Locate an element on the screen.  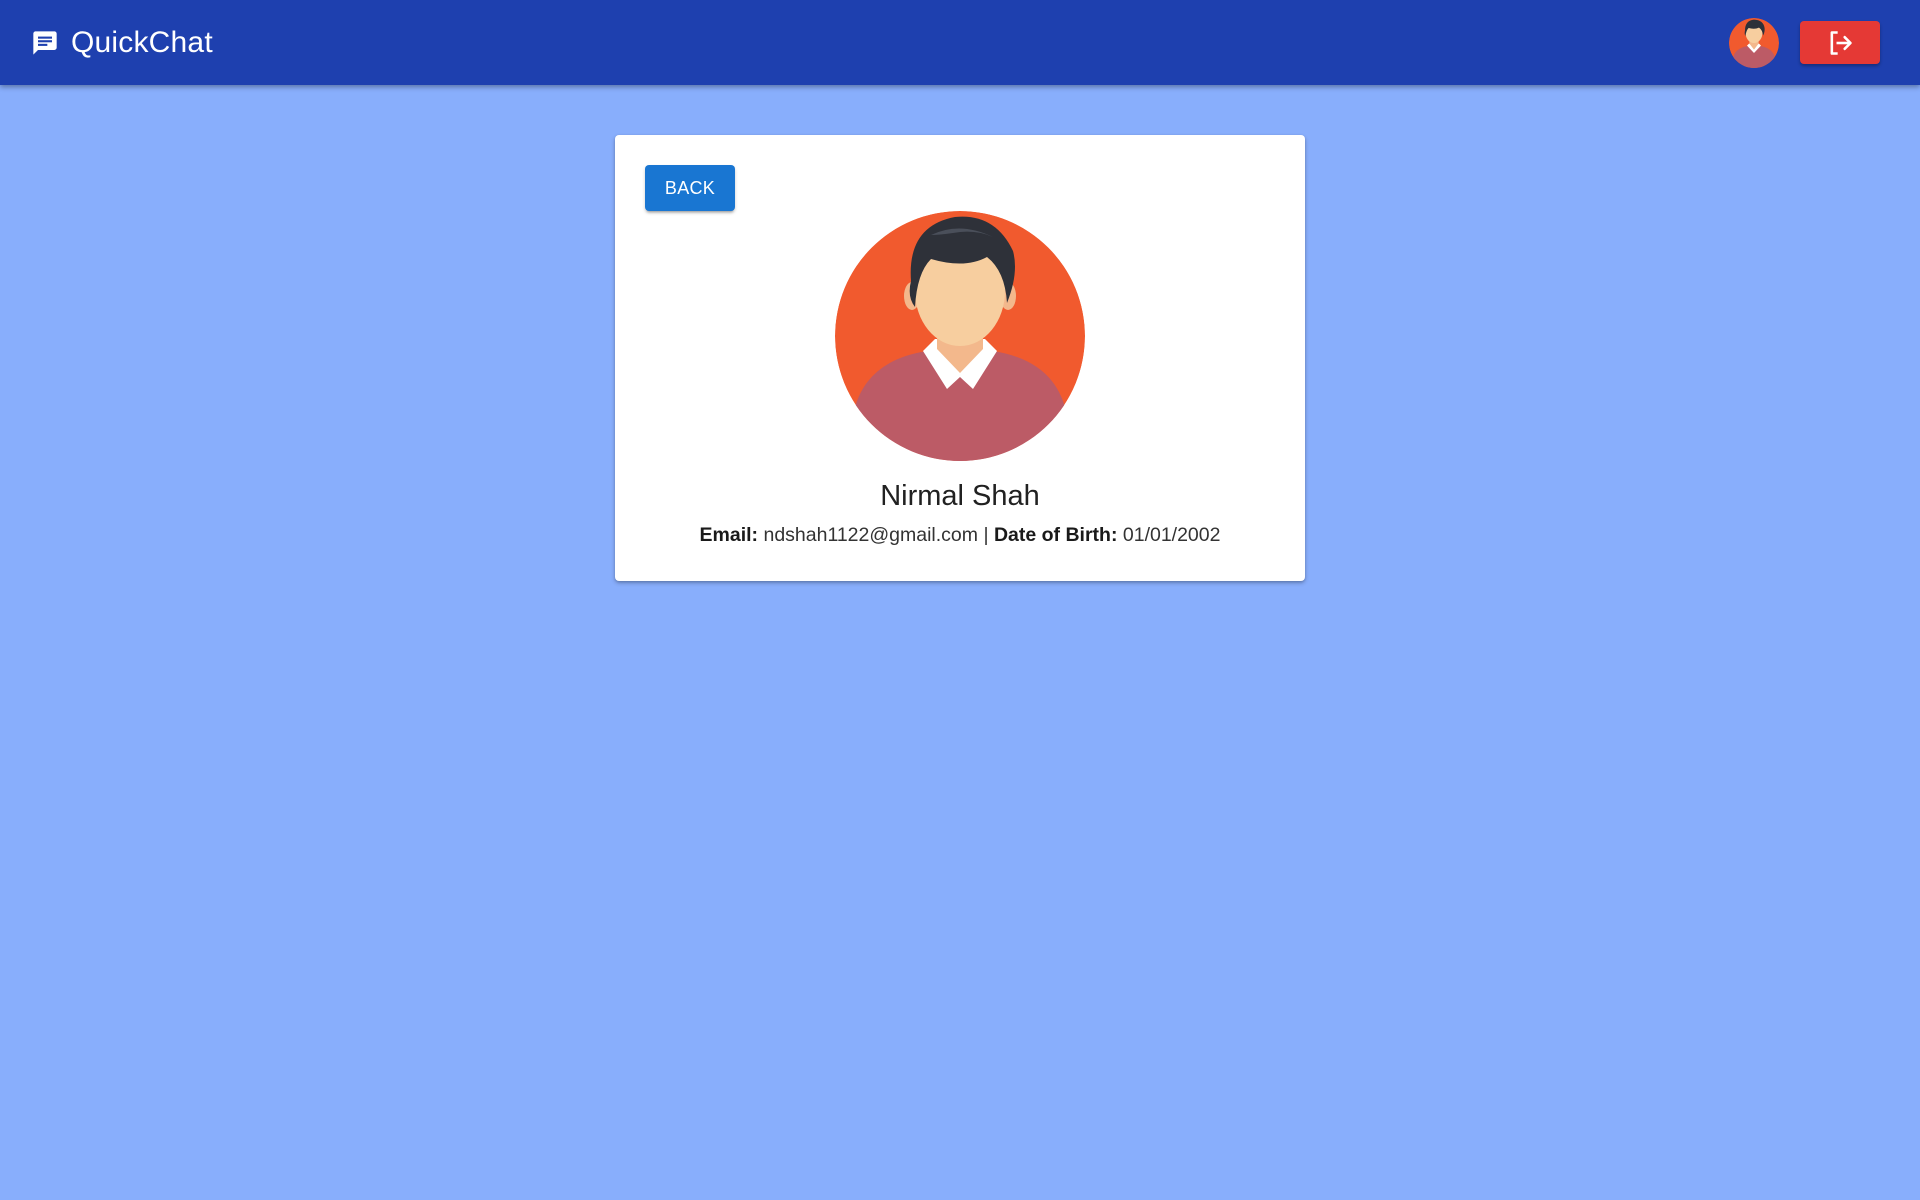
email-label: Email: is located at coordinates (729, 535).